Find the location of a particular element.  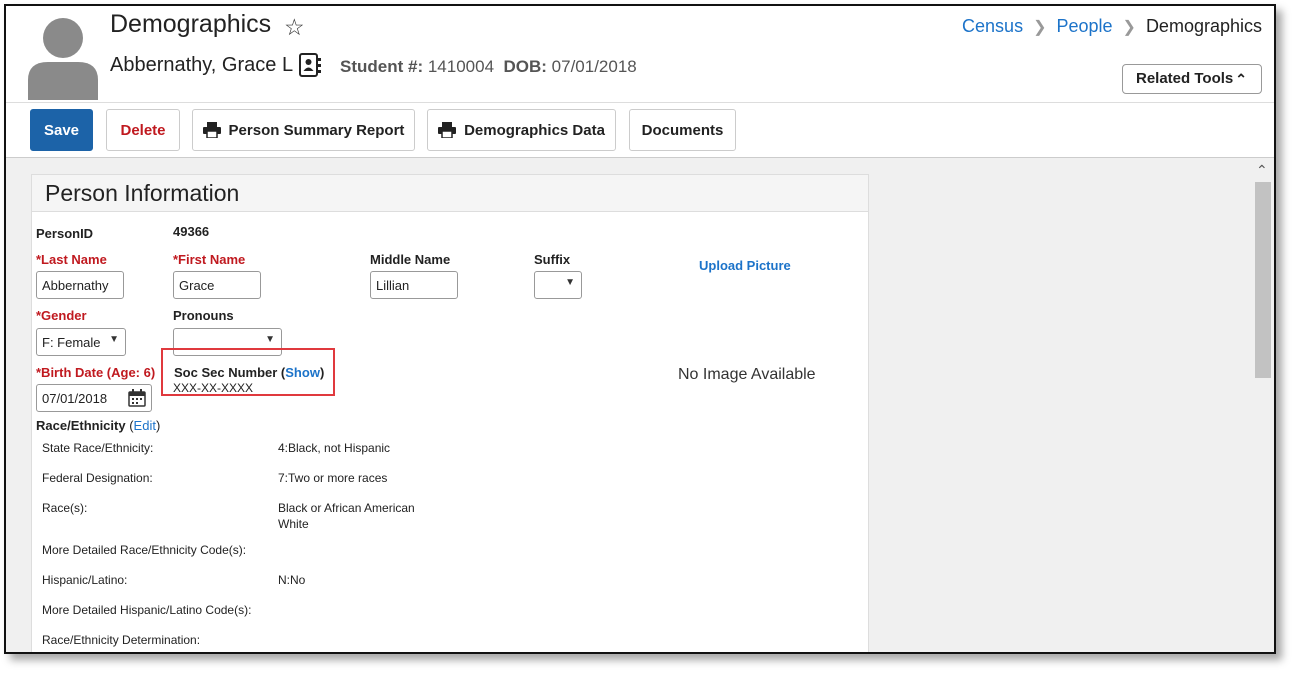

race-edit-open: ( is located at coordinates (129, 425).